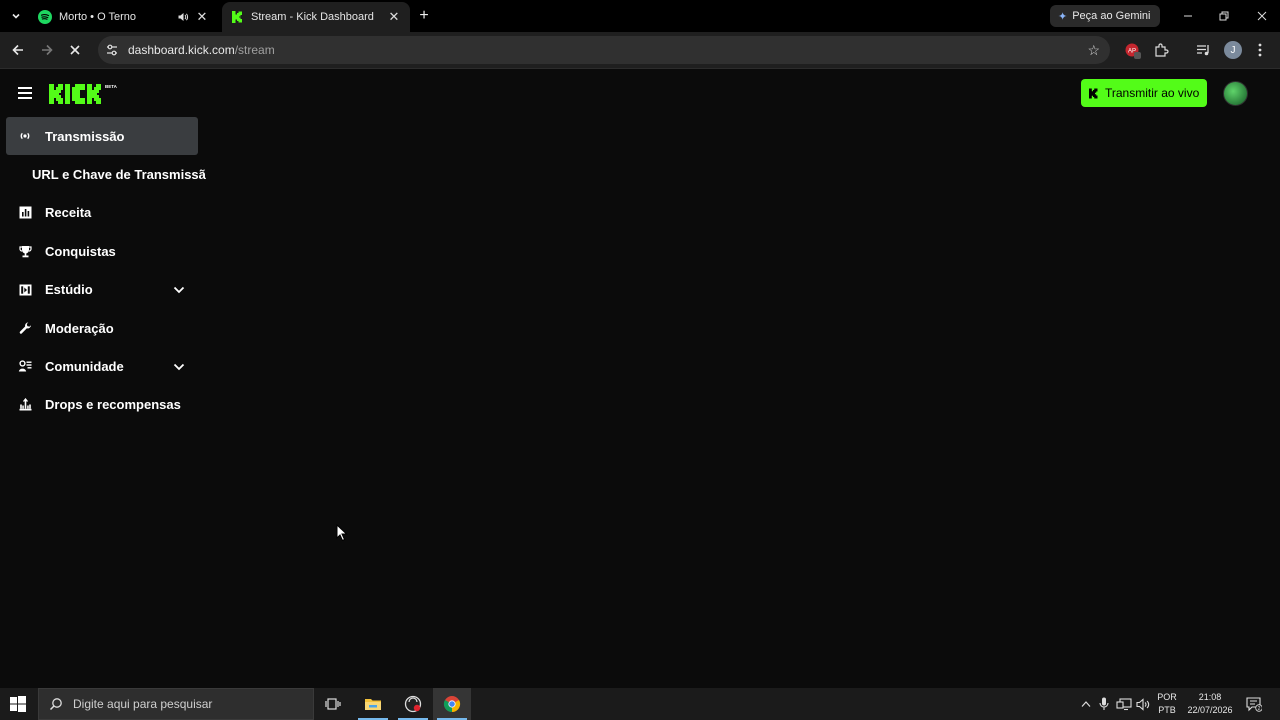 The height and width of the screenshot is (720, 1280). Describe the element at coordinates (342, 533) in the screenshot. I see `mouse-cursor-icon` at that location.